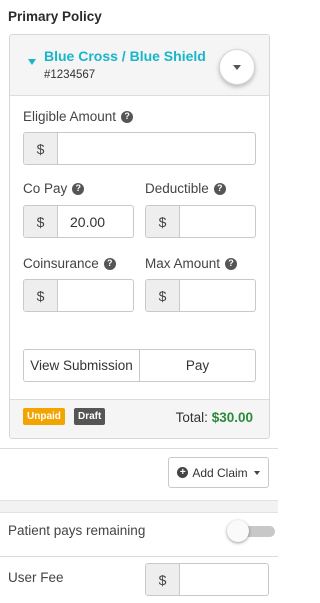 The height and width of the screenshot is (603, 320). Describe the element at coordinates (125, 56) in the screenshot. I see `insurer-name: Blue Cross / Blue Shield` at that location.